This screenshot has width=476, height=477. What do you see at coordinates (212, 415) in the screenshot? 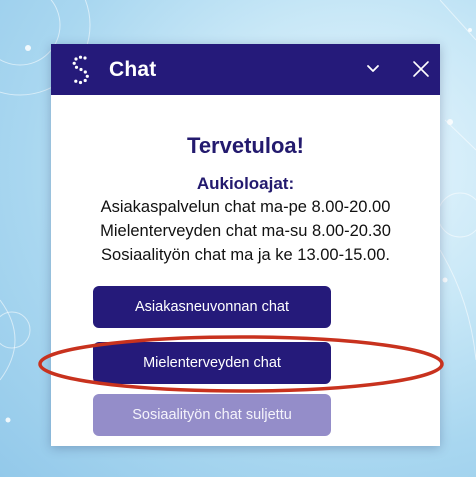
I see `social-work-chat-button-disabled: Sosiaalityön chat suljettu` at bounding box center [212, 415].